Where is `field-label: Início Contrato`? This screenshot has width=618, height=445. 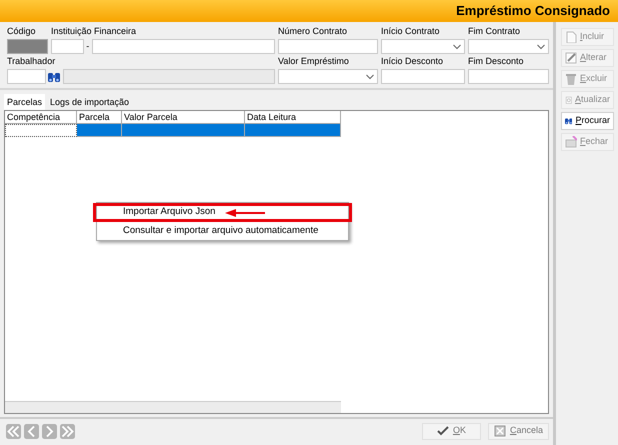
field-label: Início Contrato is located at coordinates (411, 31).